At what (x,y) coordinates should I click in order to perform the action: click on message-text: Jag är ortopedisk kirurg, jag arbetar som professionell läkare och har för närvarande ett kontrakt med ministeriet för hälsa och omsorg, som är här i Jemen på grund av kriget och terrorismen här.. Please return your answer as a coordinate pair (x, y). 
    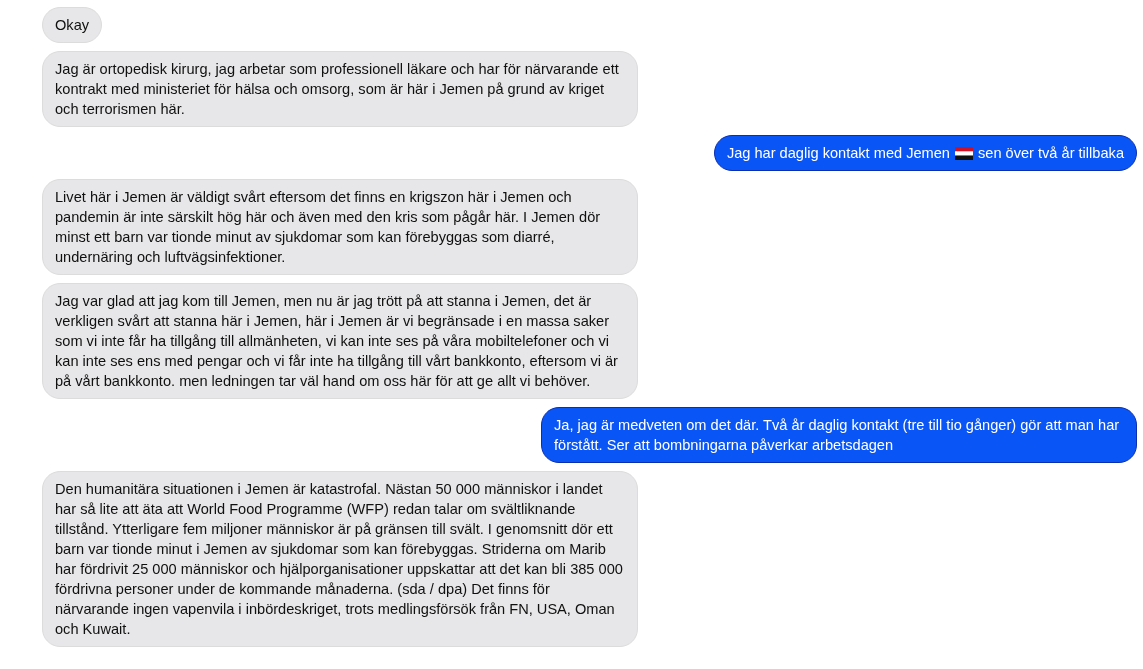
    Looking at the image, I should click on (337, 89).